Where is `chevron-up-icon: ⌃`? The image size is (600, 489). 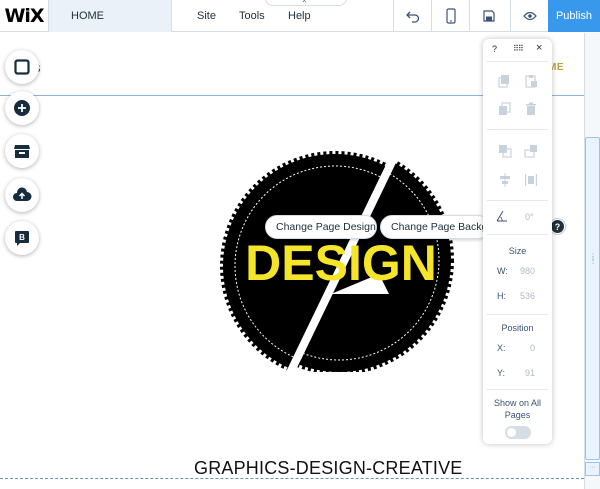
chevron-up-icon: ⌃ is located at coordinates (304, 4).